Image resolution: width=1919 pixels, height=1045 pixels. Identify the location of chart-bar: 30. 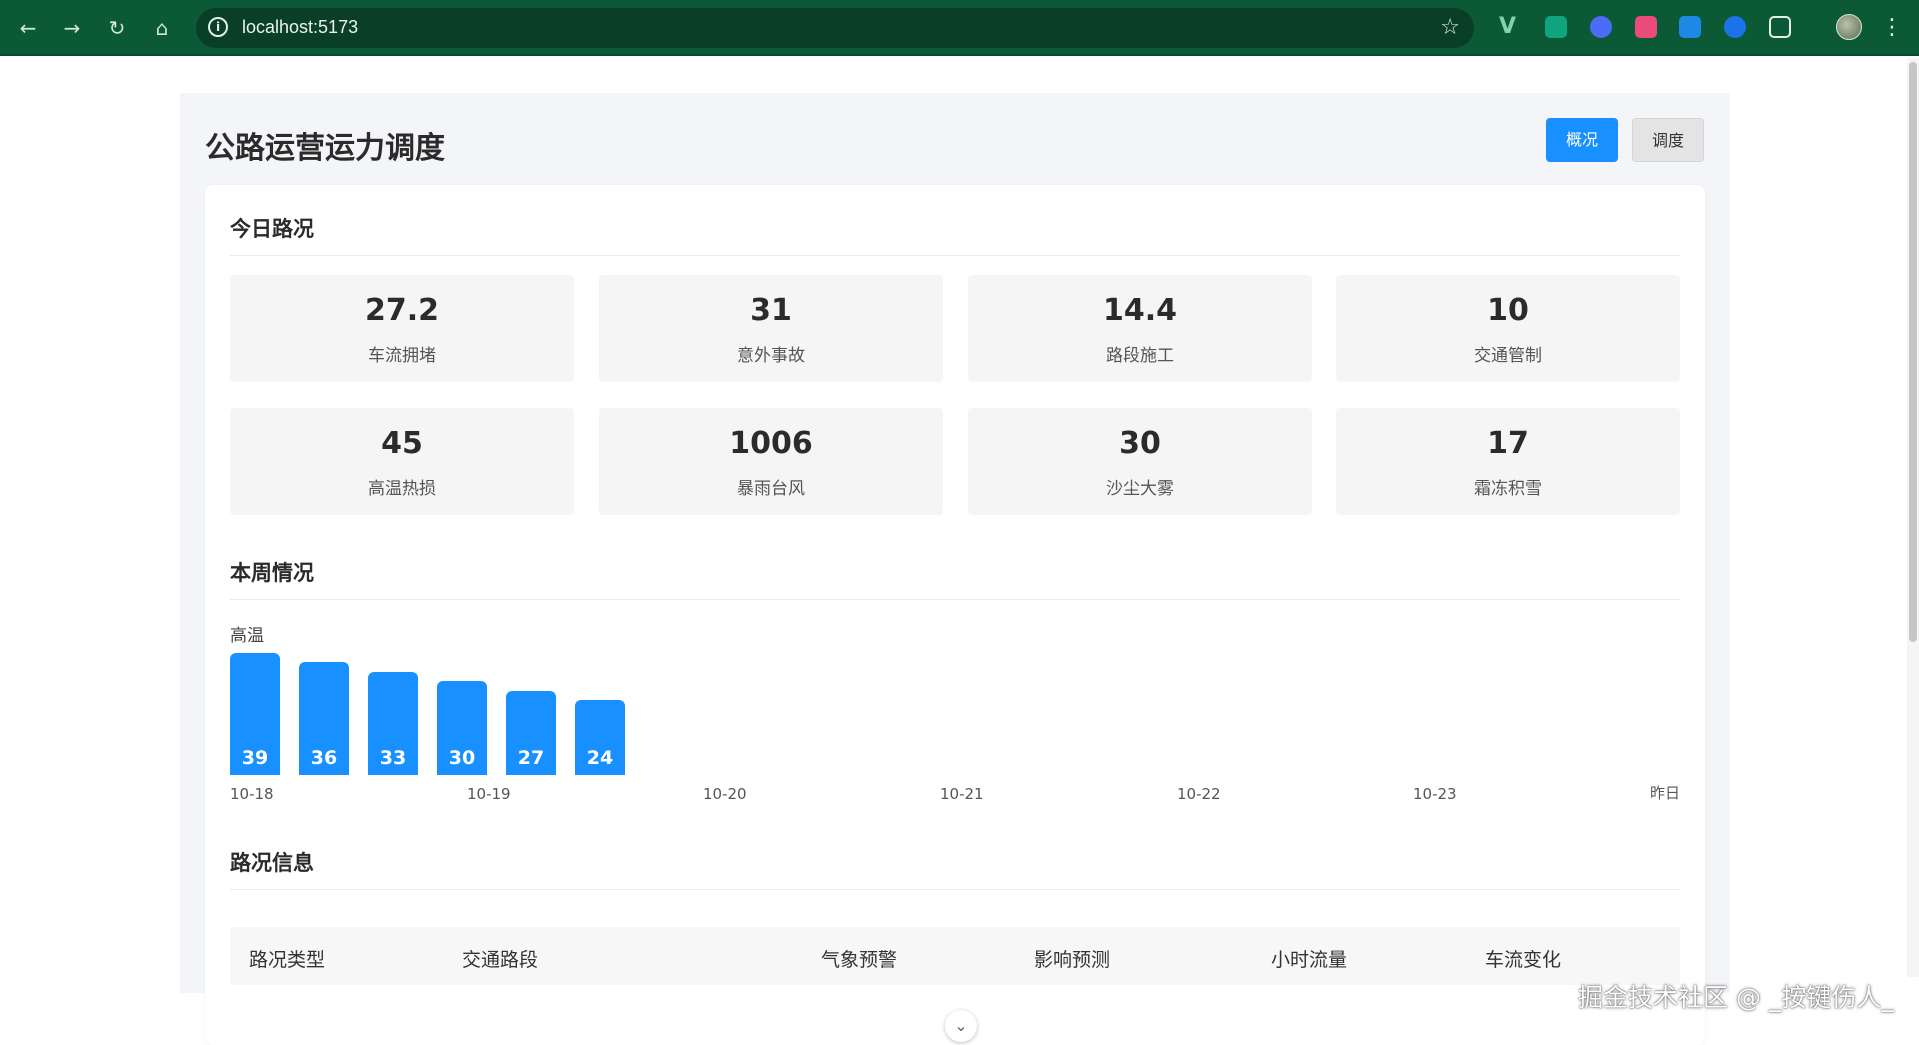
(462, 728).